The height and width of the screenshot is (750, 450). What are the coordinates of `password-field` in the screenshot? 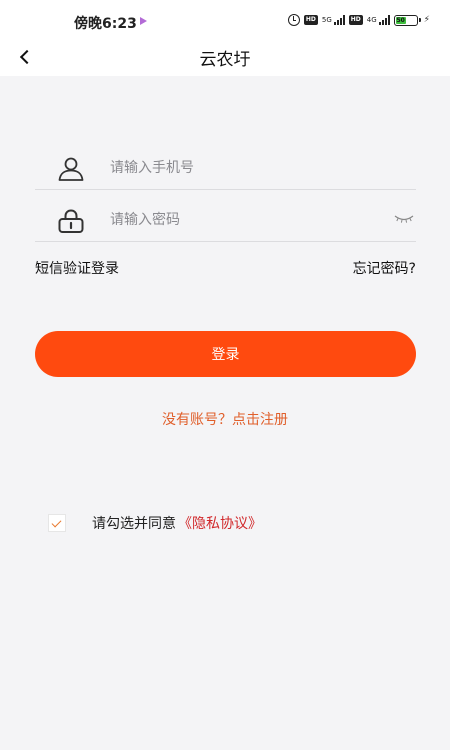 It's located at (225, 220).